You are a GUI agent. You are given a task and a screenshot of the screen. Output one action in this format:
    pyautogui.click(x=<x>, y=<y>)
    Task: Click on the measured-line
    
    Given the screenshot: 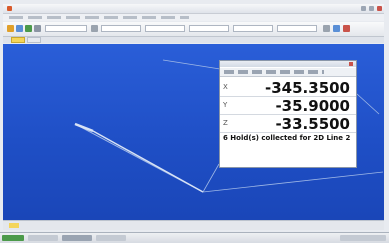 What is the action you would take?
    pyautogui.click(x=148, y=161)
    